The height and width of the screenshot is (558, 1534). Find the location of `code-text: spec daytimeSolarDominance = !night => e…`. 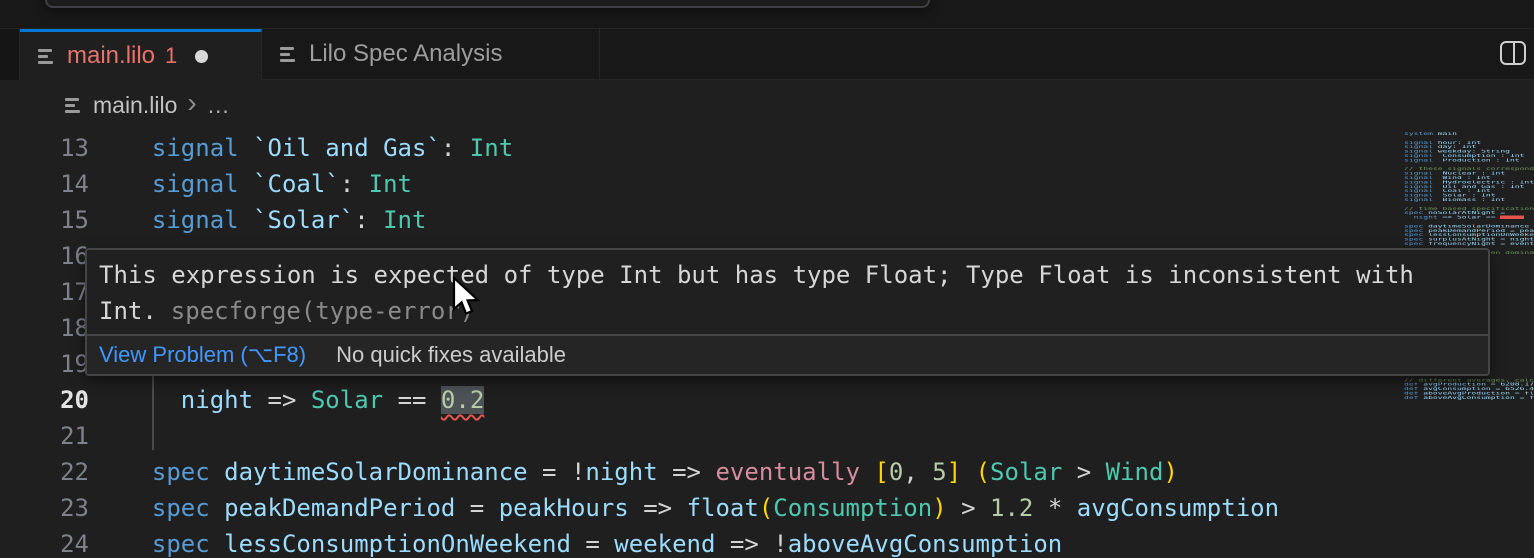

code-text: spec daytimeSolarDominance = !night => e… is located at coordinates (650, 472).